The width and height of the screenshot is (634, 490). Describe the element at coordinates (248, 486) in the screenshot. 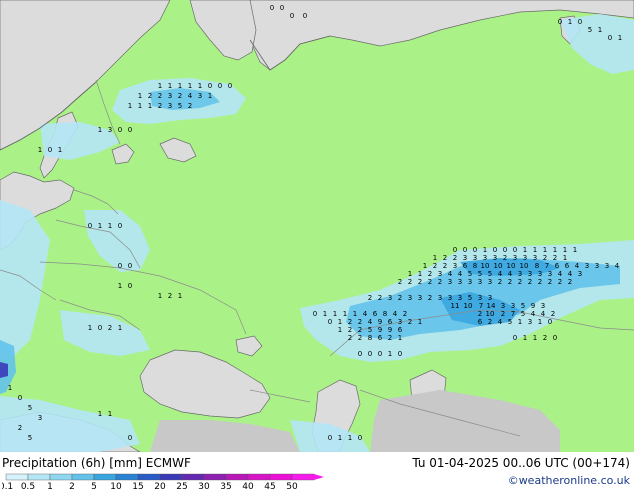

I see `legend-label: 40` at that location.